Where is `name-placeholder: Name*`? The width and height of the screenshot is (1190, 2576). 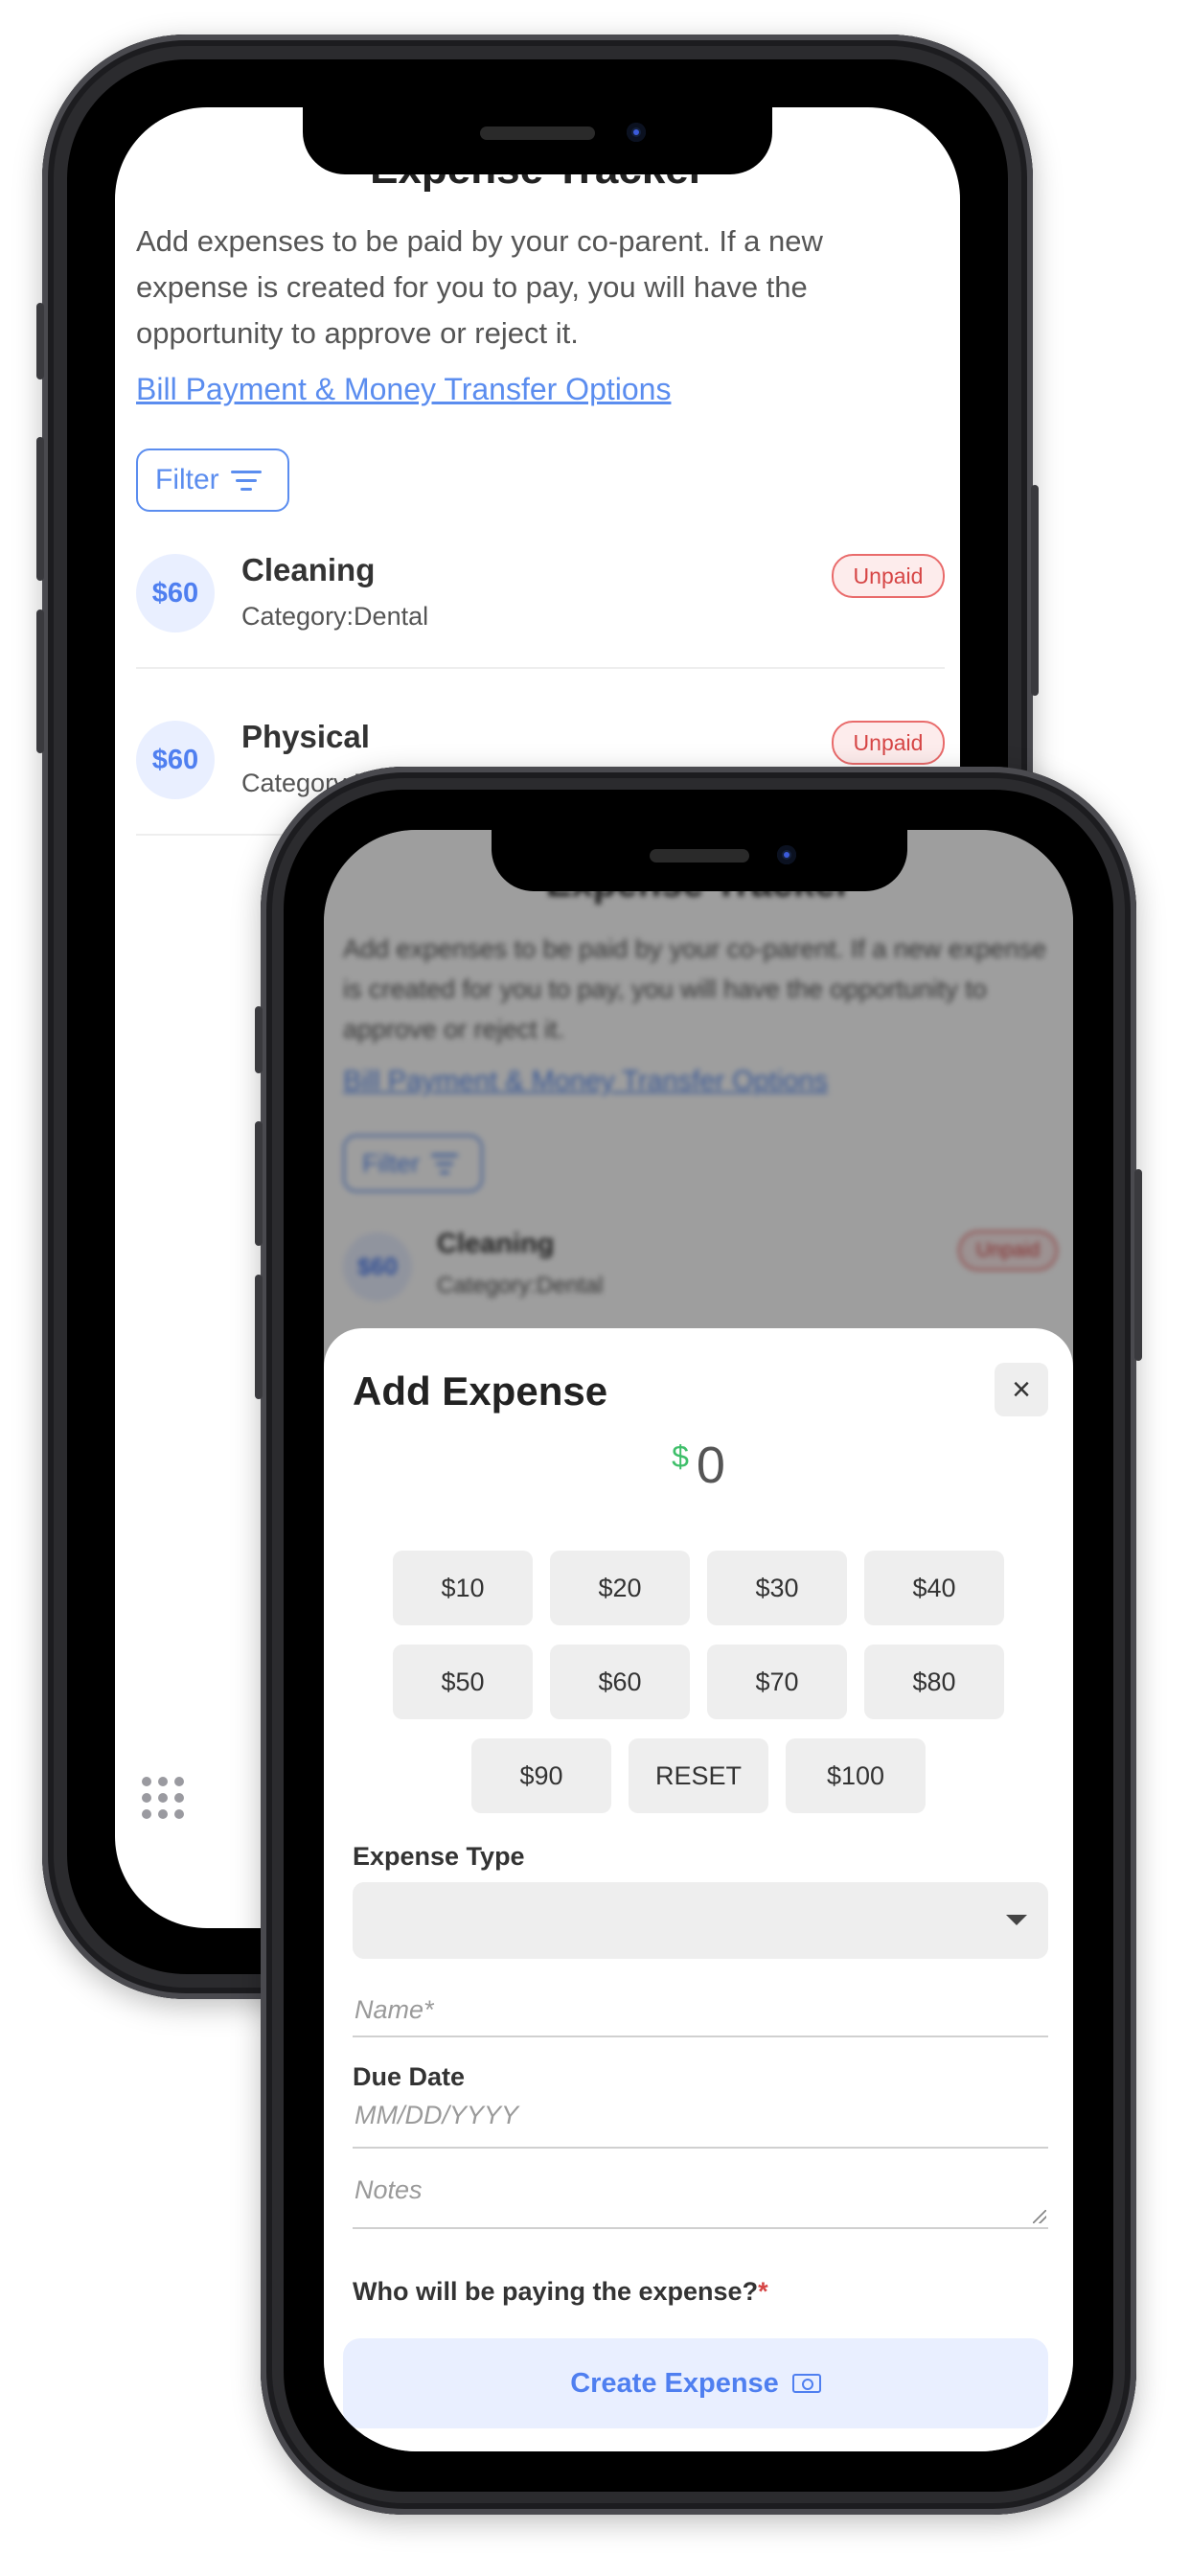 name-placeholder: Name* is located at coordinates (395, 2009).